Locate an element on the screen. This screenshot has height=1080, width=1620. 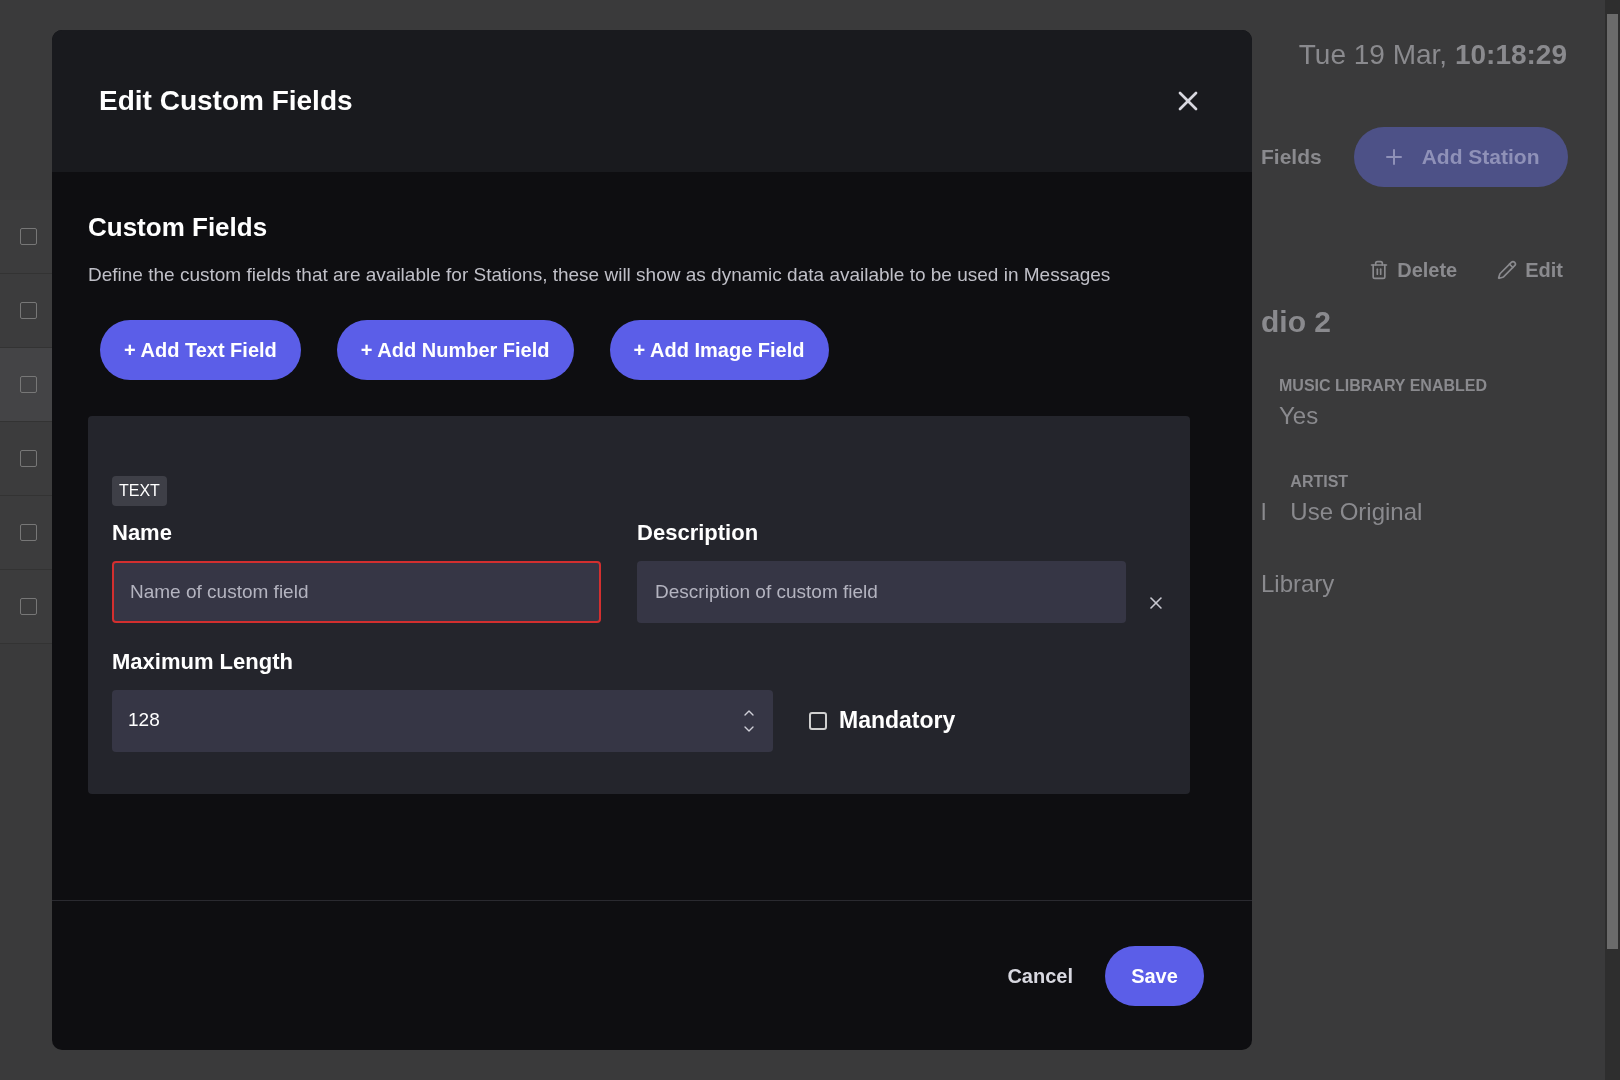
field-label: Maximum Length is located at coordinates (203, 661).